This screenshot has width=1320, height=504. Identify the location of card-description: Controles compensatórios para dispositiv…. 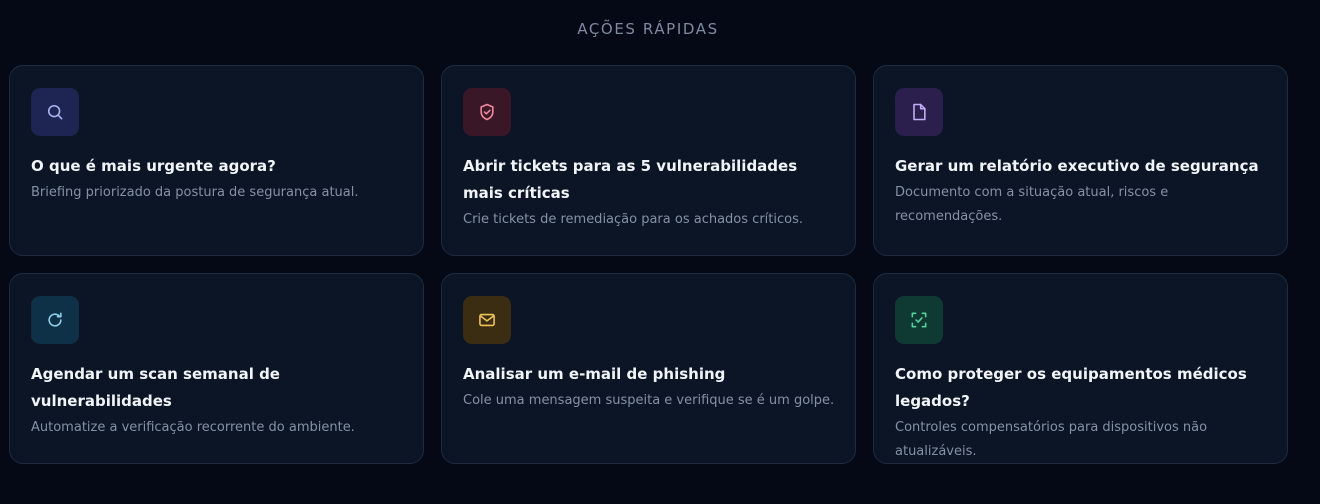
(1051, 439).